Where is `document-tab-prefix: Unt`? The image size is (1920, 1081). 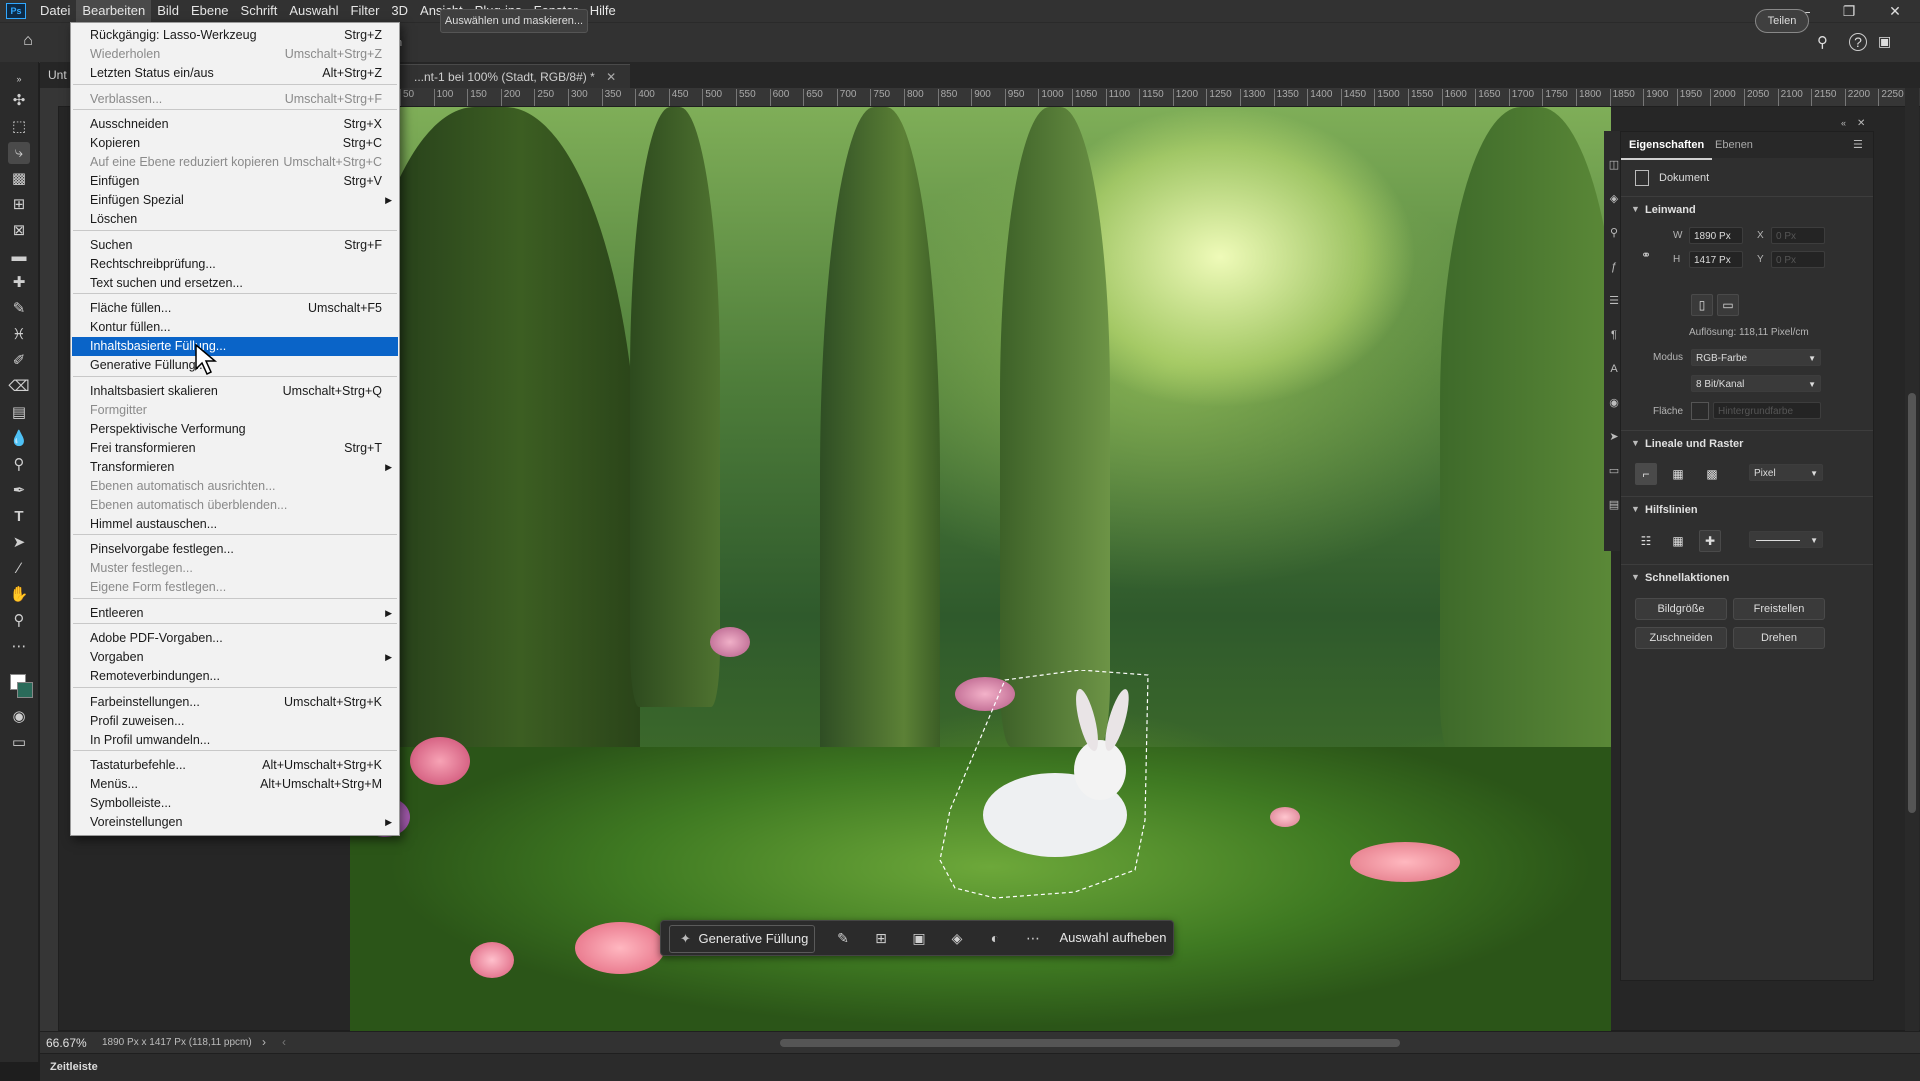
document-tab-prefix: Unt is located at coordinates (57, 75).